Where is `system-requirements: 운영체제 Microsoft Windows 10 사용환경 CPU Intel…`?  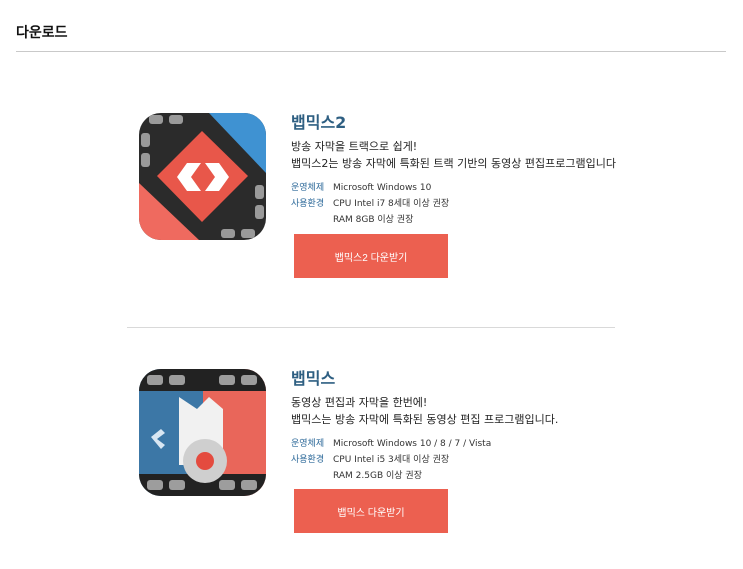
system-requirements: 운영체제 Microsoft Windows 10 사용환경 CPU Intel… is located at coordinates (466, 204).